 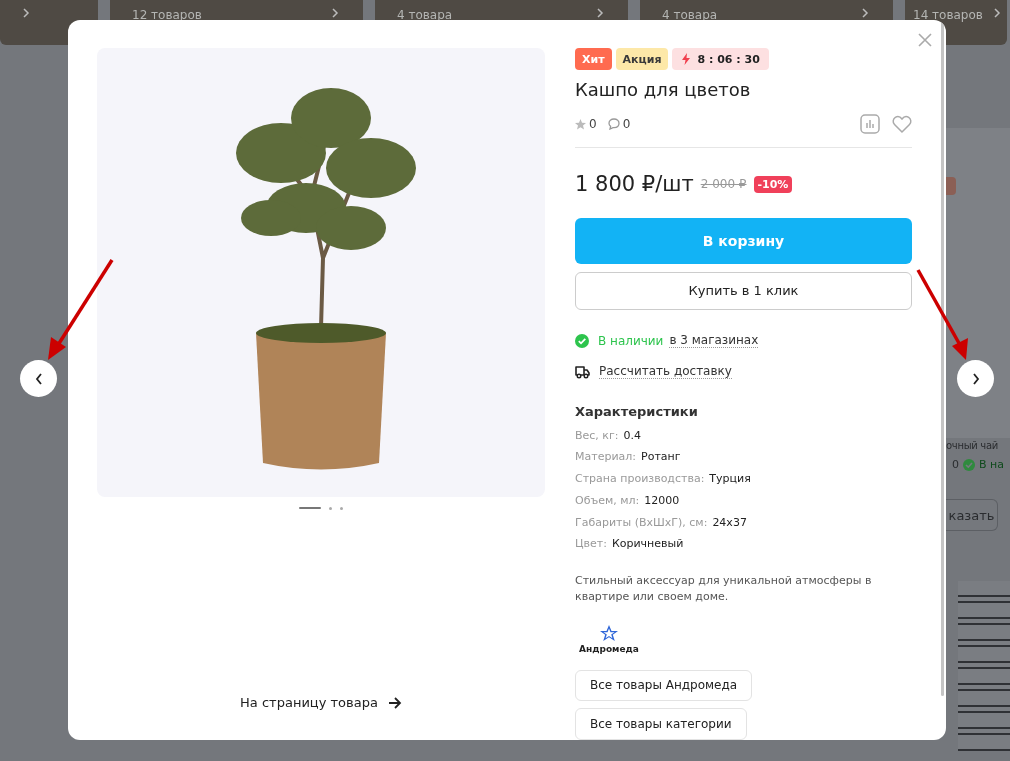 I want to click on spec-value: Коричневый, so click(x=647, y=544).